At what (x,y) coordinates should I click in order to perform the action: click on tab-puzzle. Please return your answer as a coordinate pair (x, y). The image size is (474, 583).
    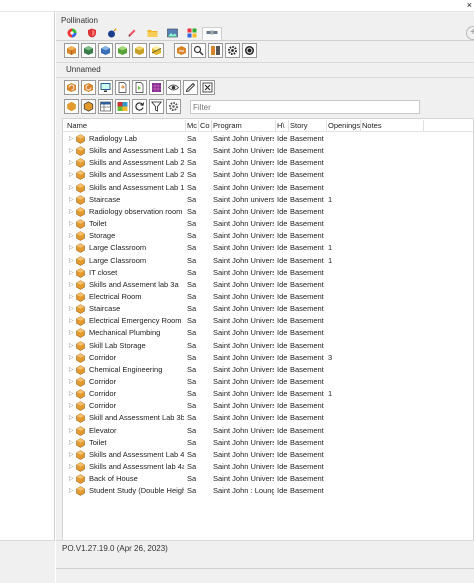
    Looking at the image, I should click on (192, 34).